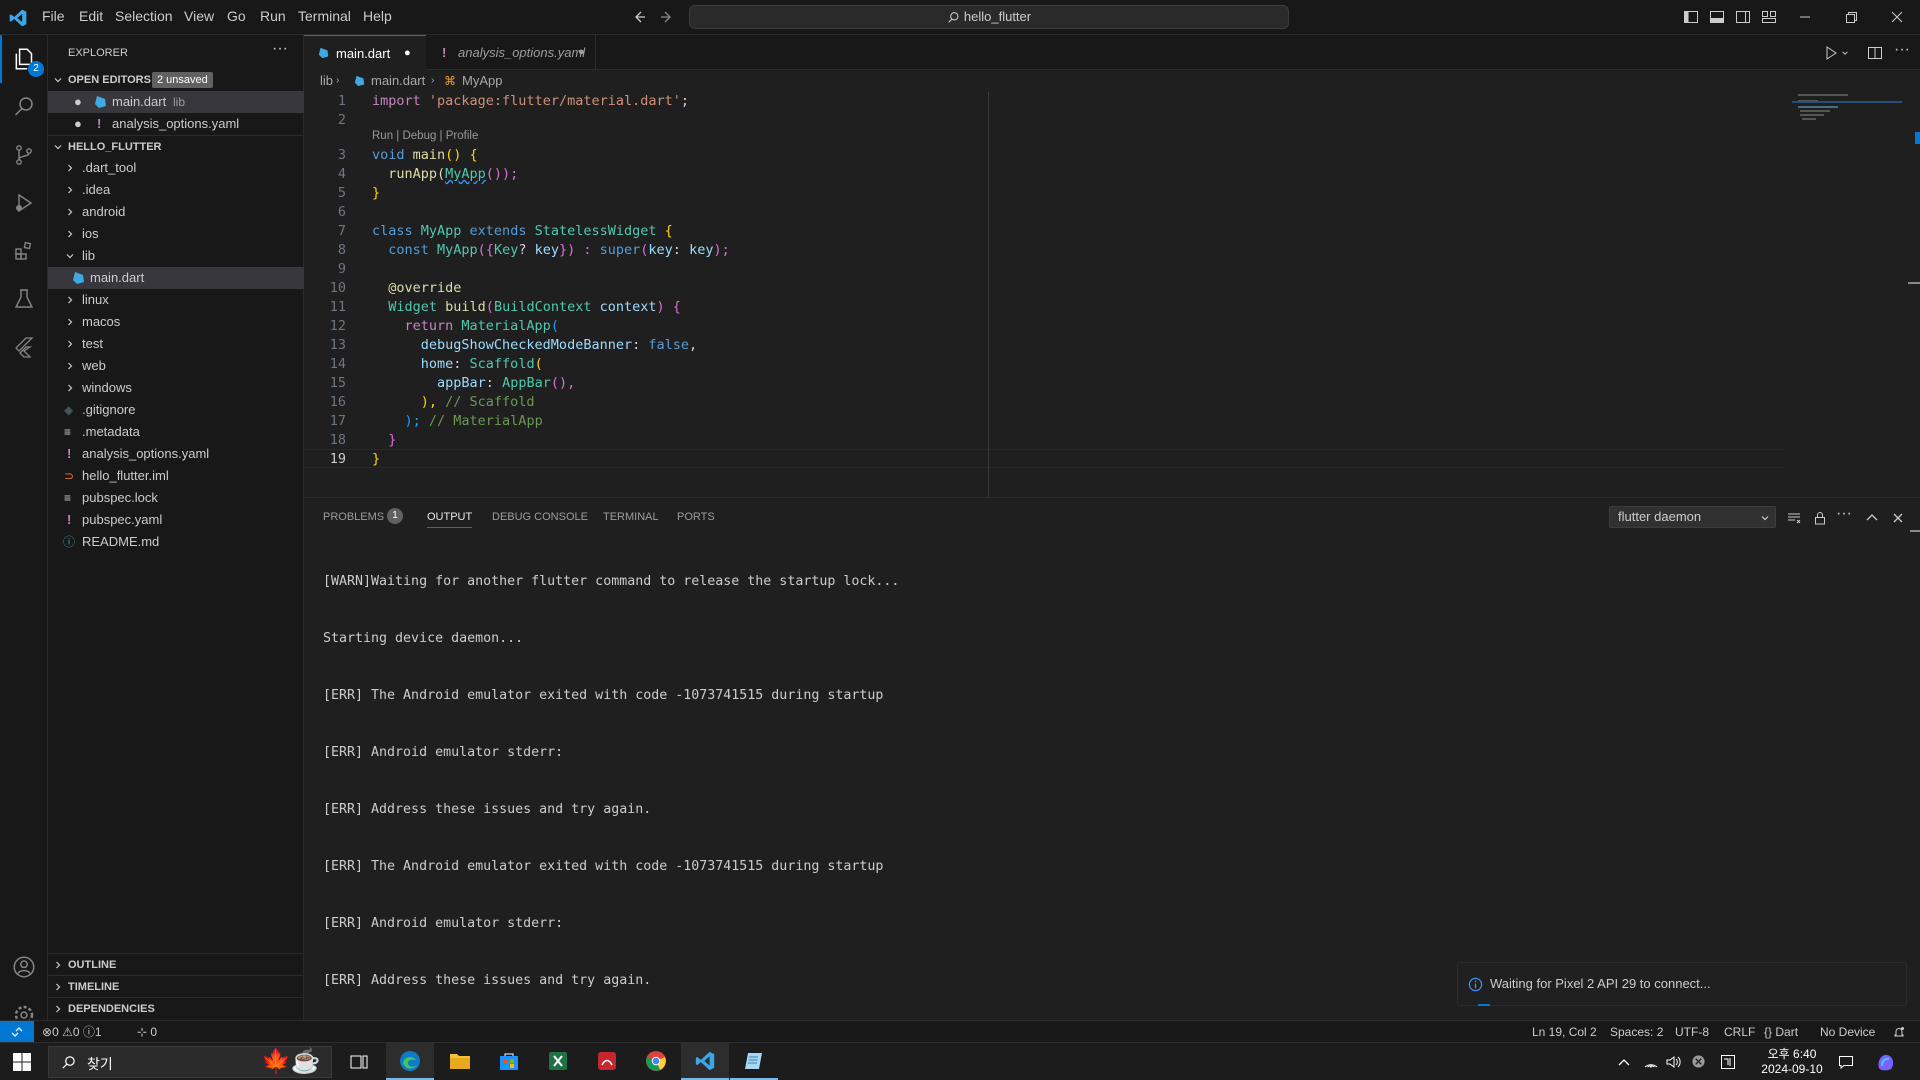 This screenshot has width=1920, height=1080. Describe the element at coordinates (511, 52) in the screenshot. I see `tab-analysis-options: ! analysis_options.yaml ●` at that location.